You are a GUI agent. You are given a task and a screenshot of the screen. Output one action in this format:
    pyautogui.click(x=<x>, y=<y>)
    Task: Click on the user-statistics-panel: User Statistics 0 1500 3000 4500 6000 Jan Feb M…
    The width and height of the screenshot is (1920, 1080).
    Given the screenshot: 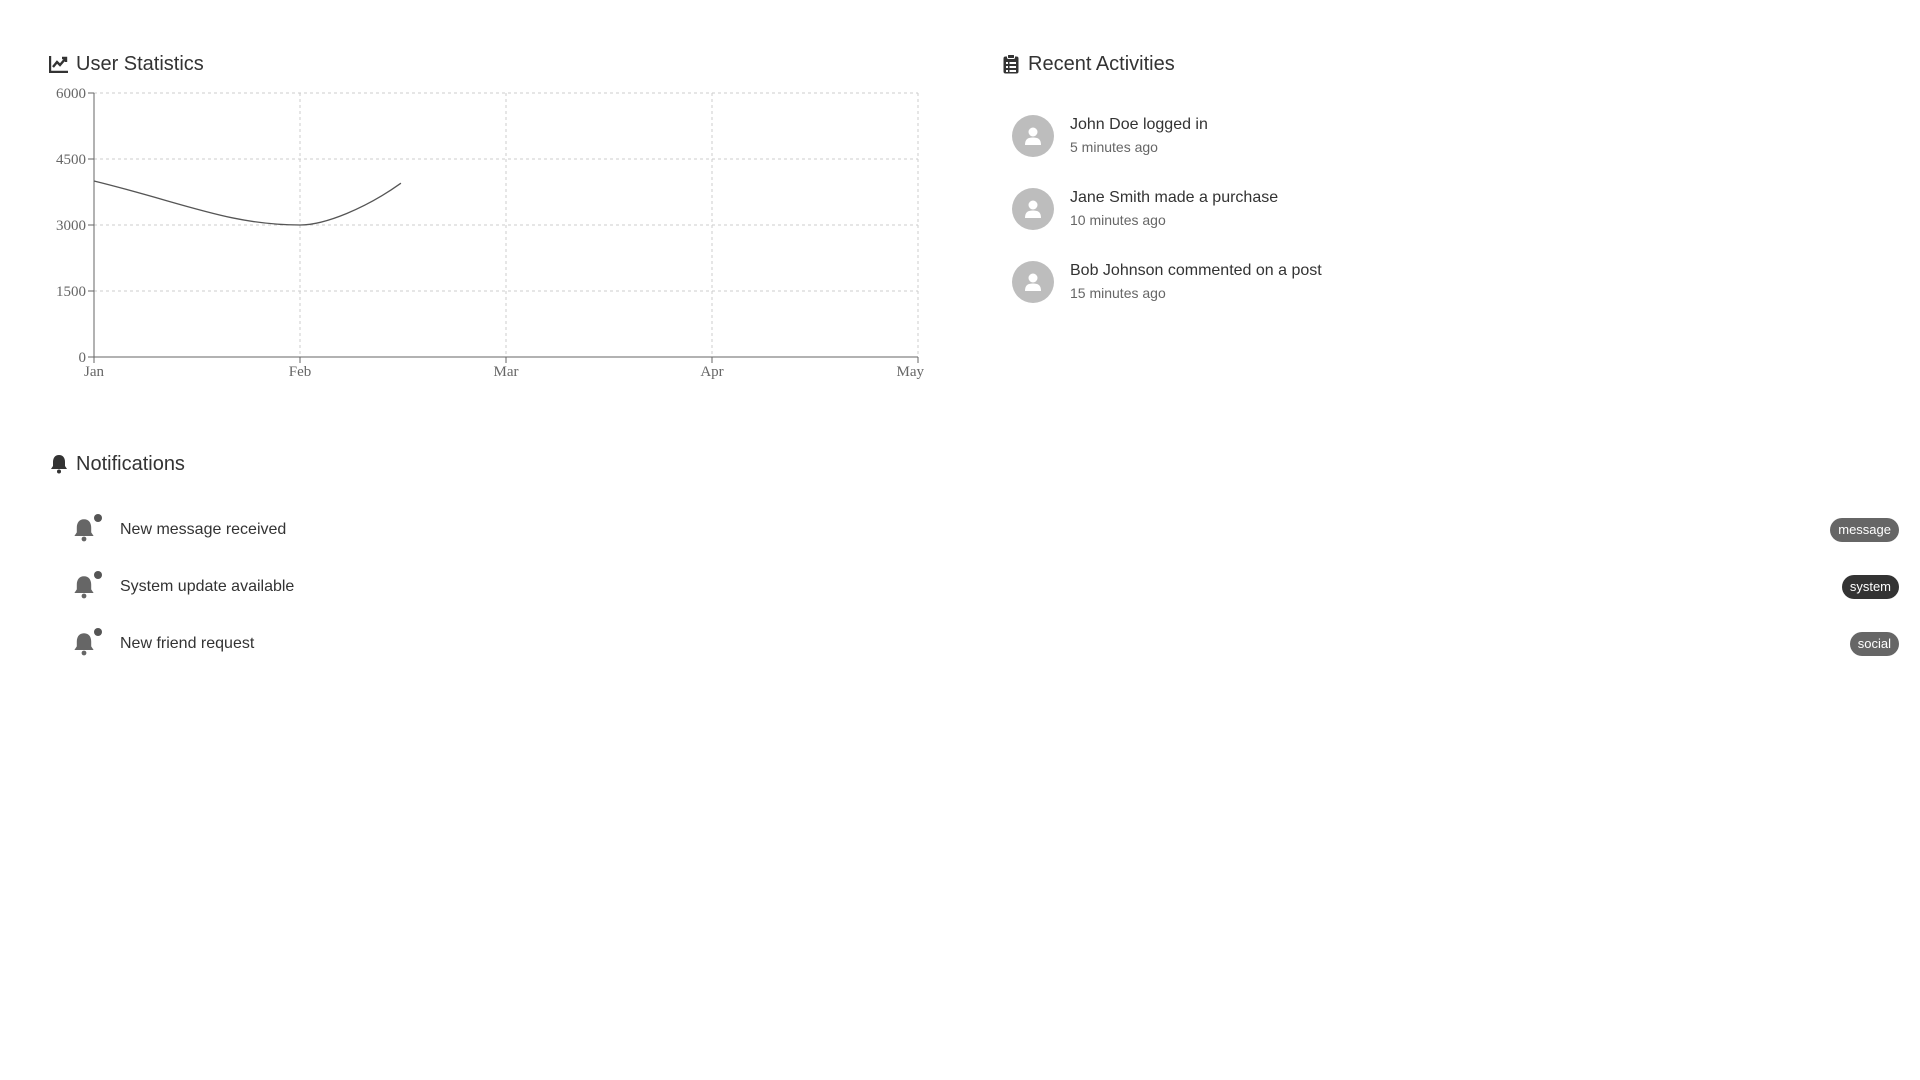 What is the action you would take?
    pyautogui.click(x=498, y=221)
    